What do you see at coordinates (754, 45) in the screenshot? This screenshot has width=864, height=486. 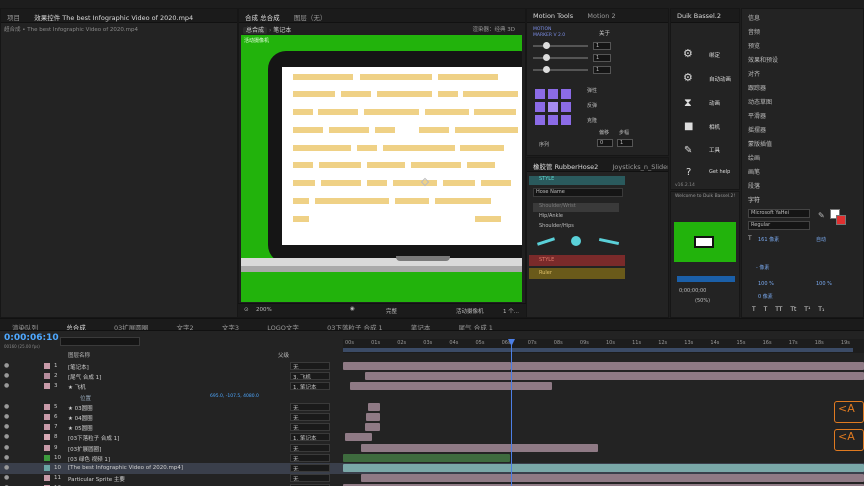 I see `preview-tab: 预览` at bounding box center [754, 45].